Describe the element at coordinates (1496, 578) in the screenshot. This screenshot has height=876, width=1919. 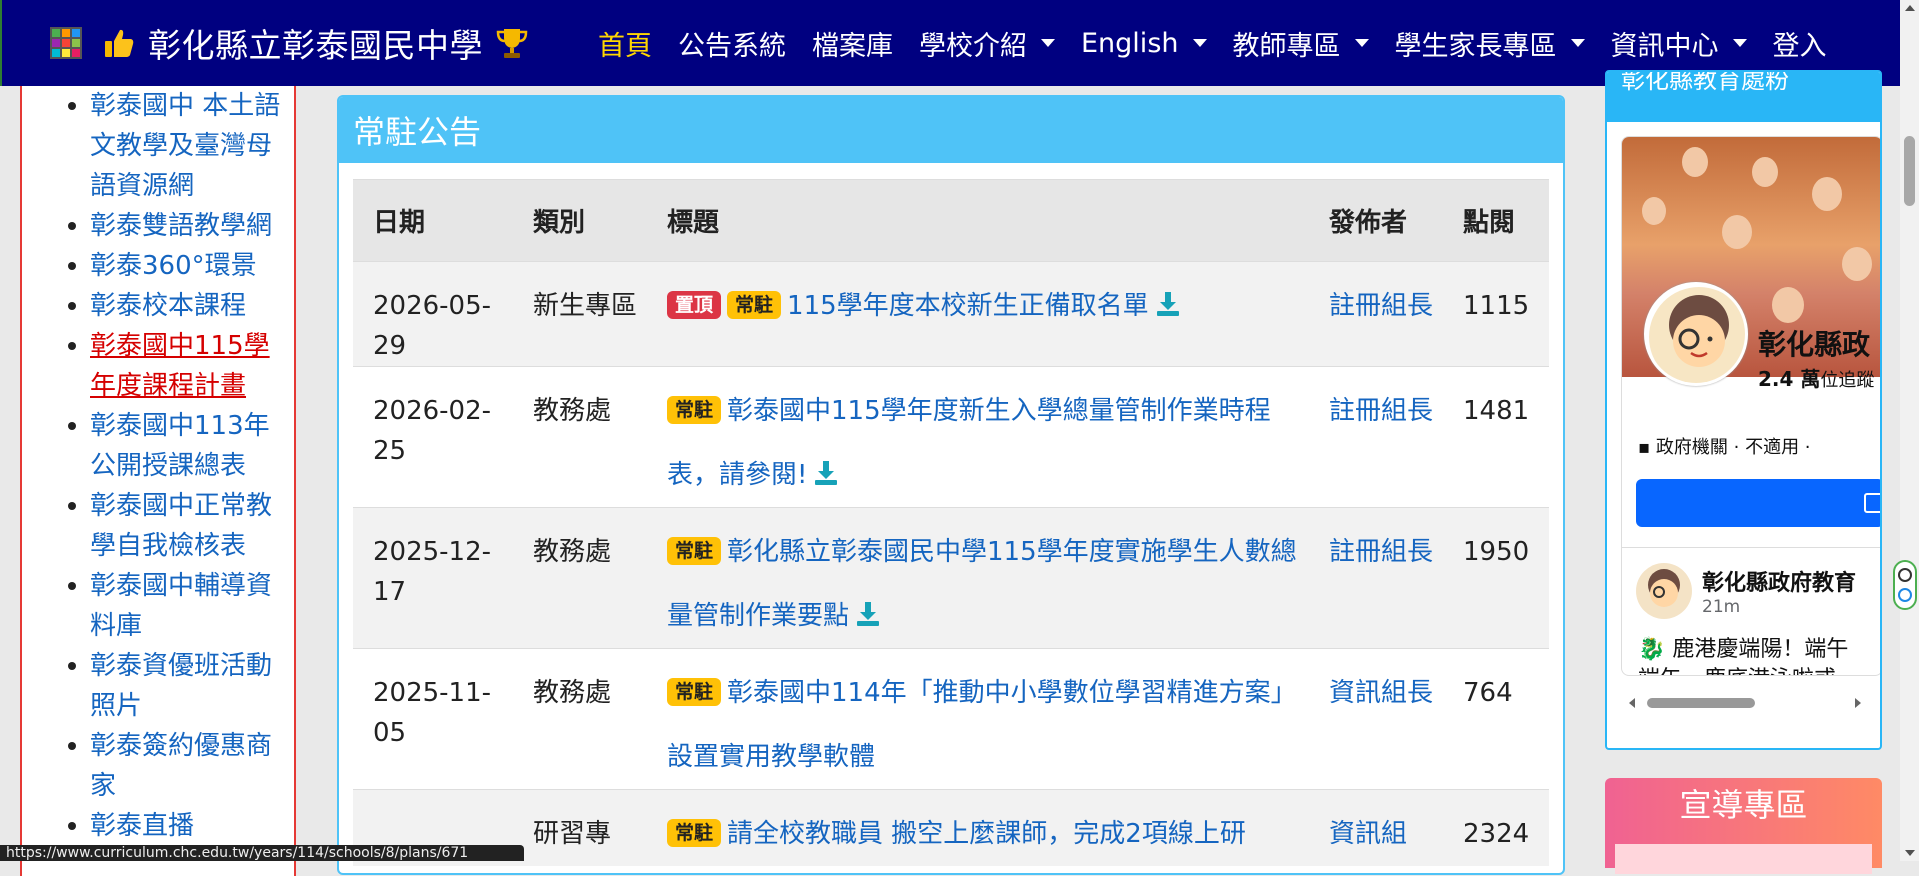
I see `cell-views: 1950` at that location.